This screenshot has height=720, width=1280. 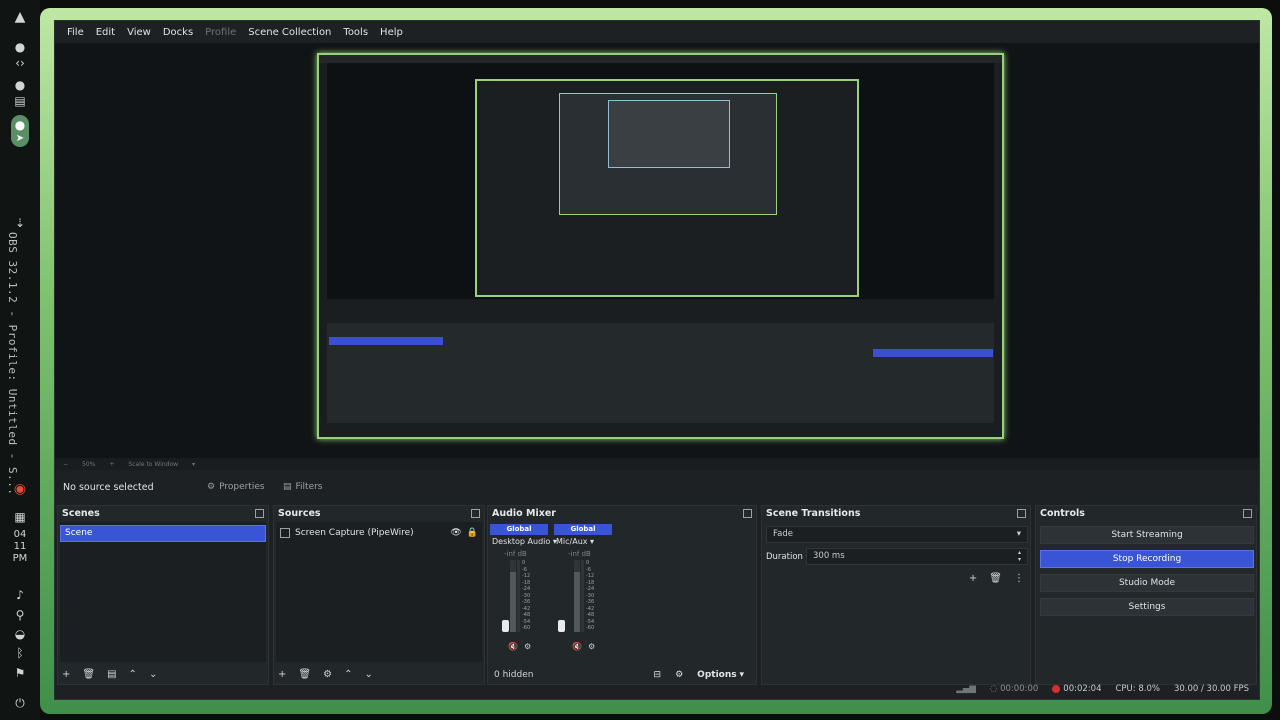 I want to click on menu-edit: Edit, so click(x=105, y=32).